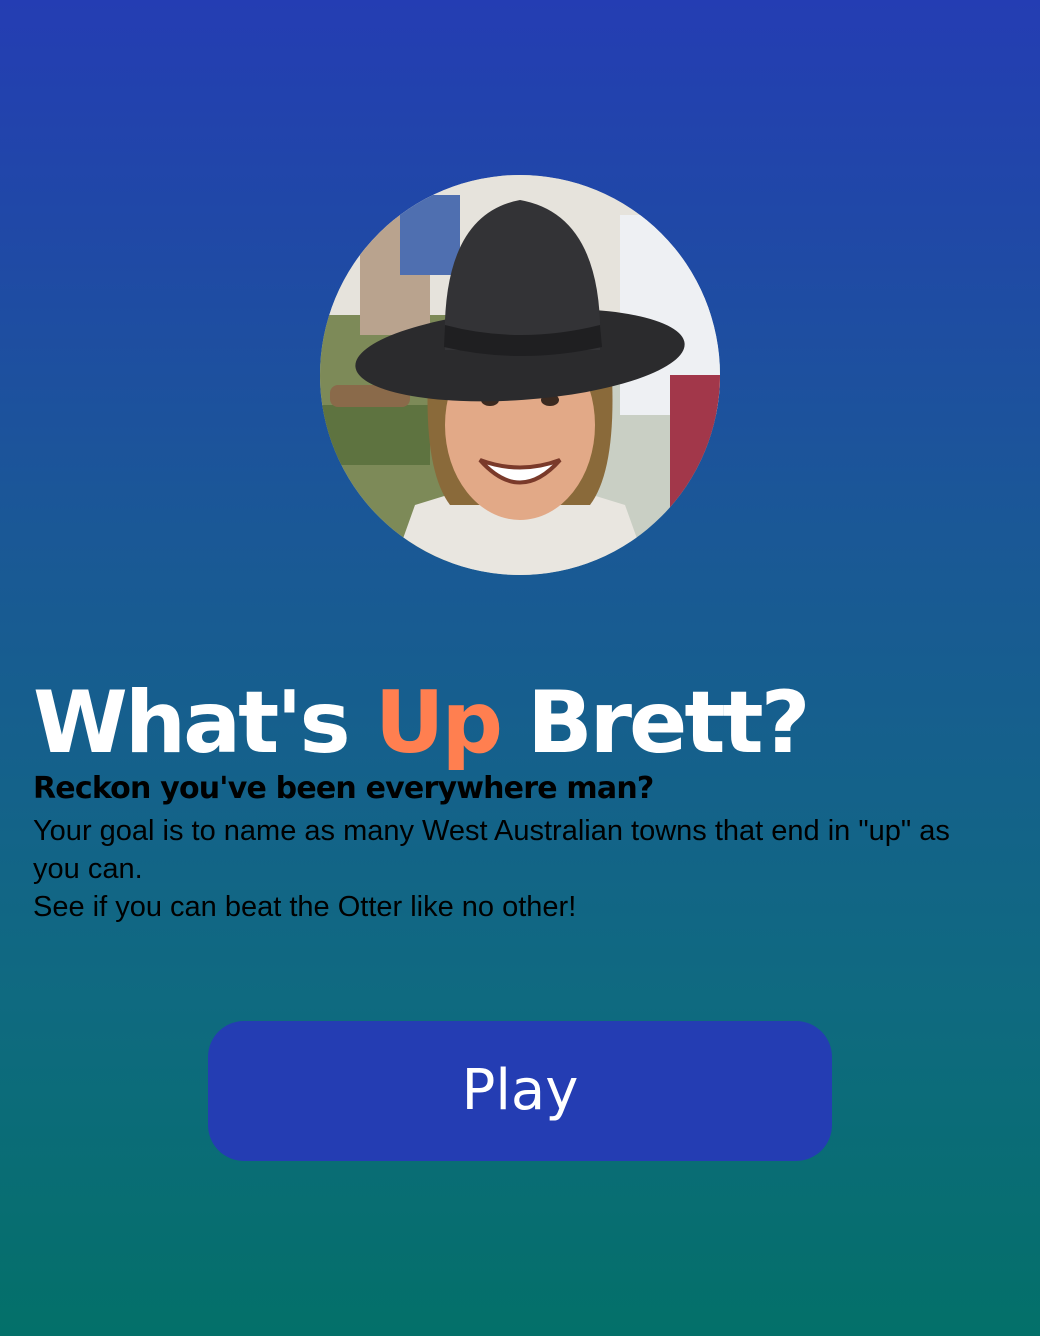  I want to click on page-title: What's Up Brett?, so click(421, 723).